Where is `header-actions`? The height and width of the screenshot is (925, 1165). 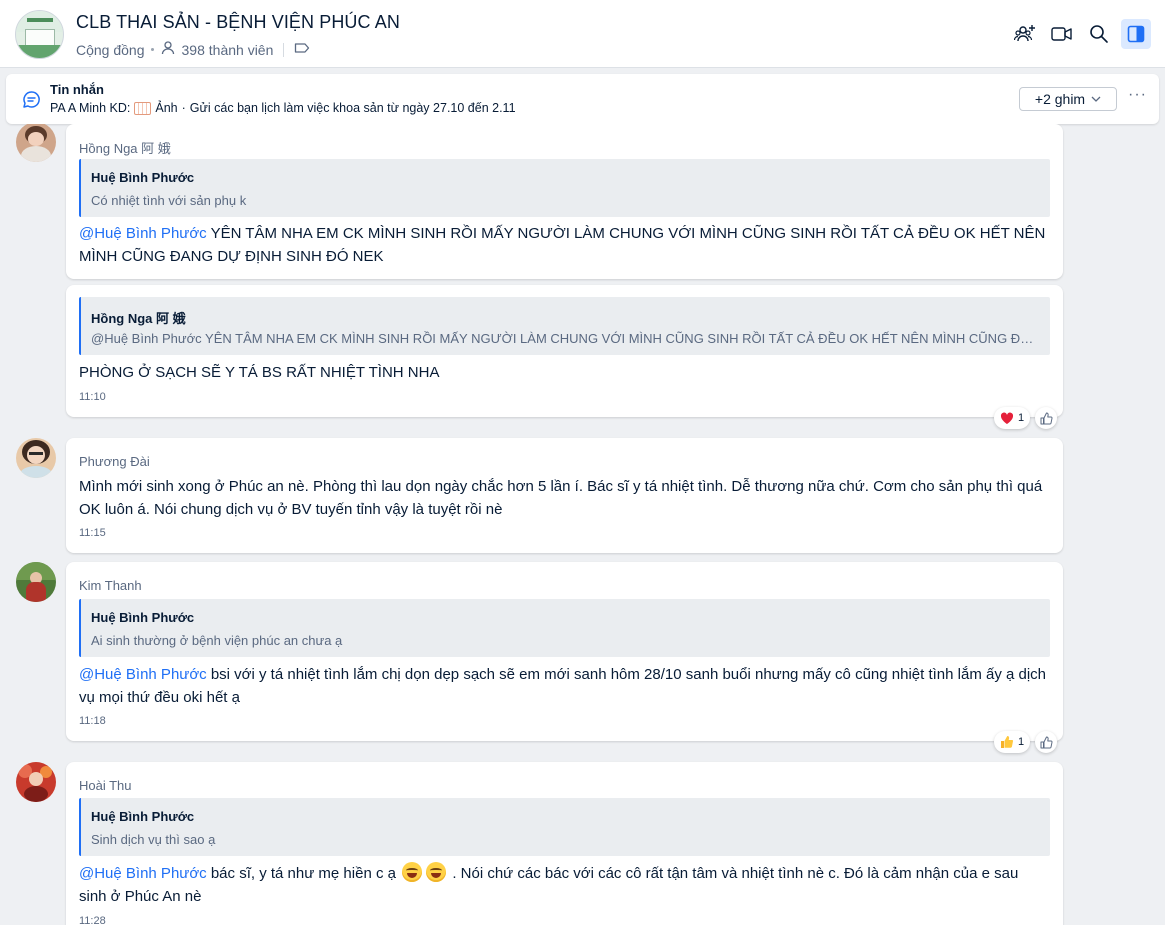
header-actions is located at coordinates (1080, 34).